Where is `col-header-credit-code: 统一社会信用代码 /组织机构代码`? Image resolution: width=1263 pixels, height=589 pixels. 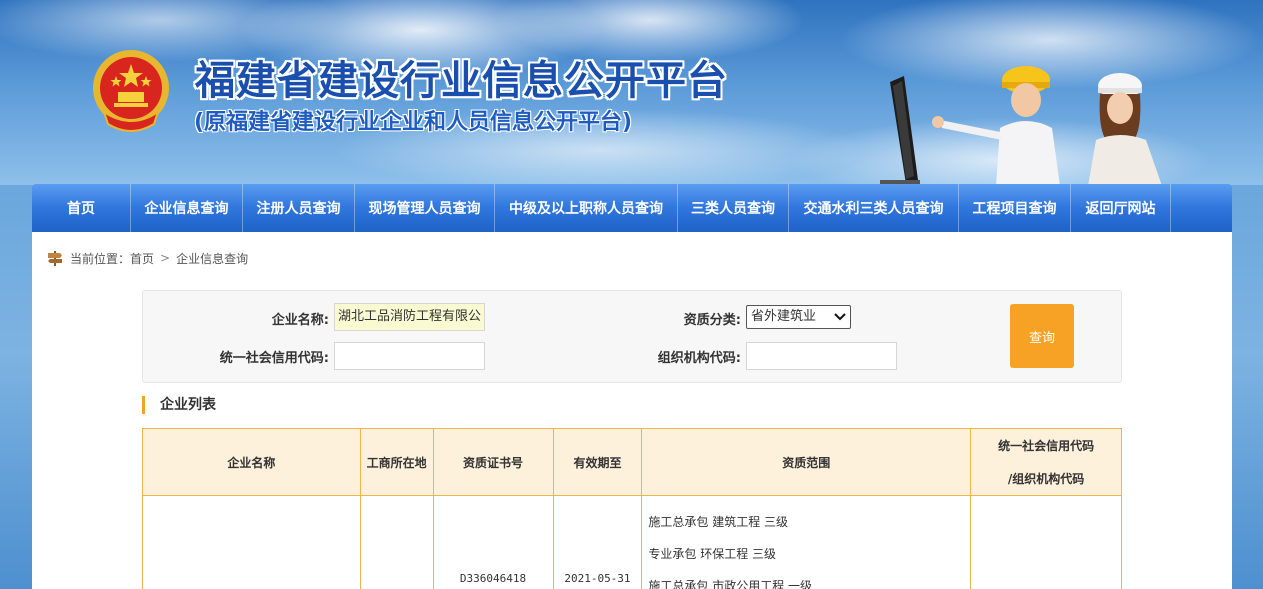
col-header-credit-code: 统一社会信用代码 /组织机构代码 is located at coordinates (1046, 462).